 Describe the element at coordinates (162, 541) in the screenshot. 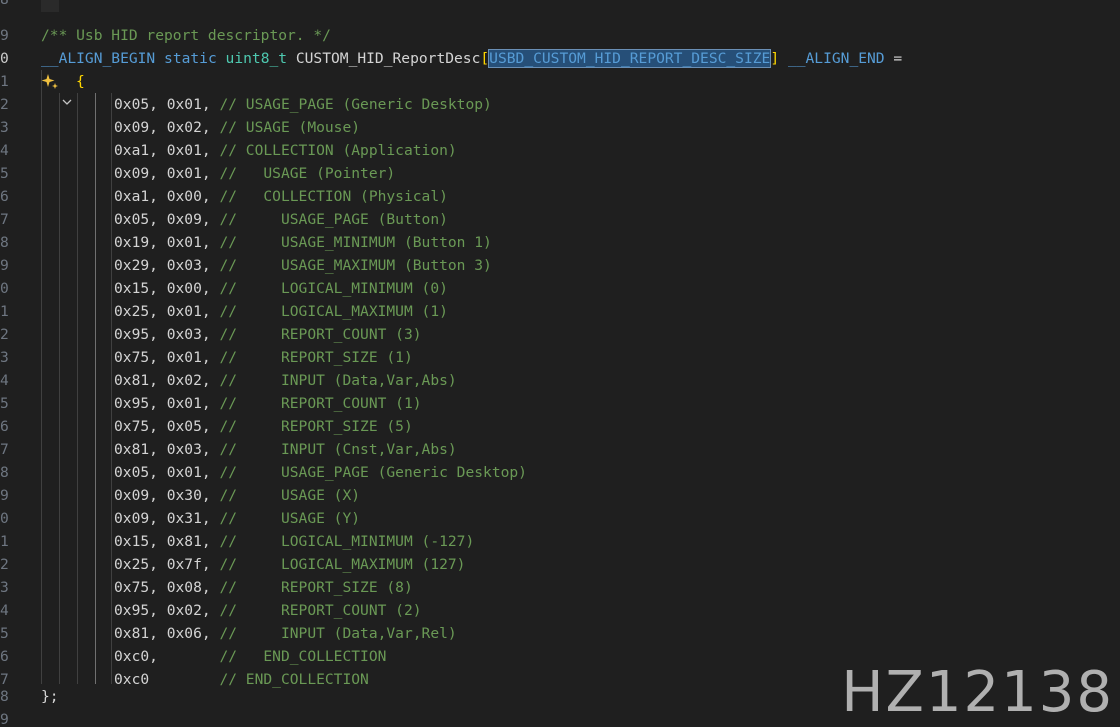

I see `descriptor-bytes: 0x15, 0x81,` at that location.